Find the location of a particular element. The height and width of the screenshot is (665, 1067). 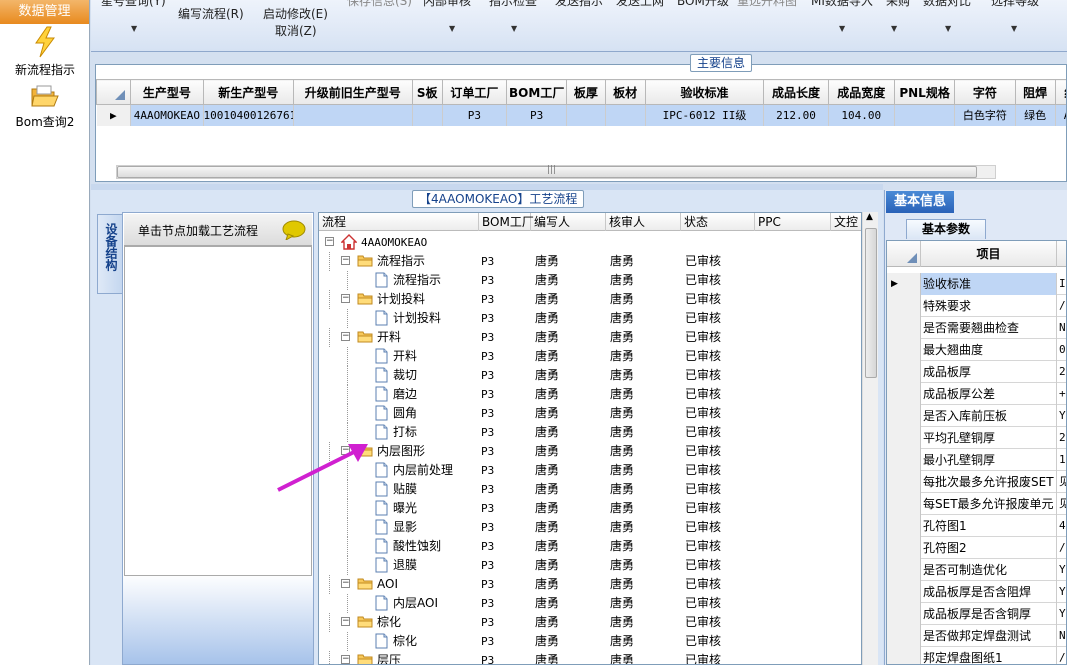

param-row: 最小孔壁铜厚18 is located at coordinates (976, 460).